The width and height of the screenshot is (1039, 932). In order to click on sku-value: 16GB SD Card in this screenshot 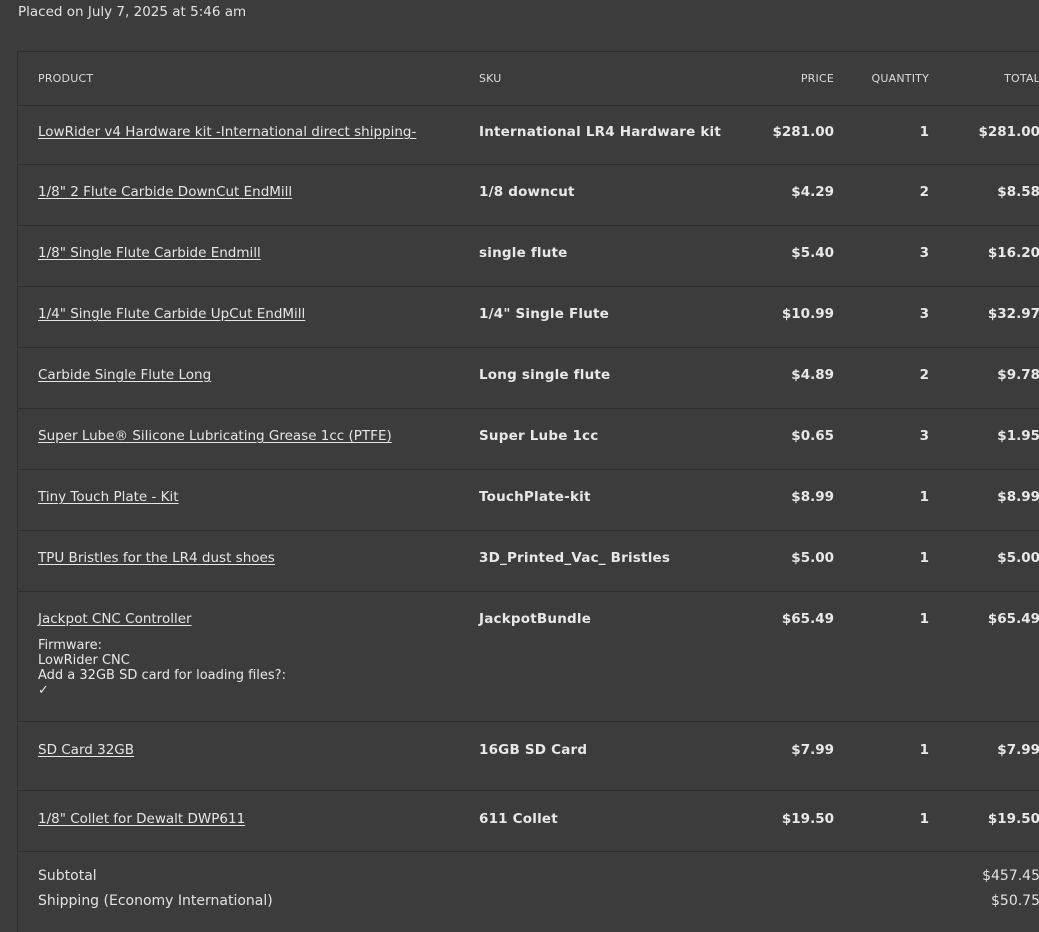, I will do `click(533, 750)`.